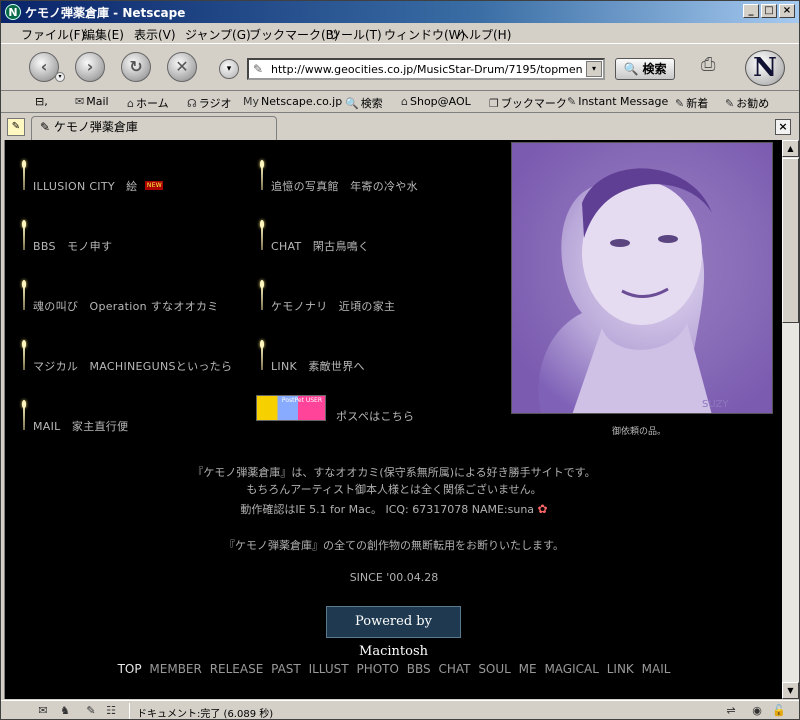 The image size is (800, 720). What do you see at coordinates (642, 278) in the screenshot?
I see `portrait-image: SUZY` at bounding box center [642, 278].